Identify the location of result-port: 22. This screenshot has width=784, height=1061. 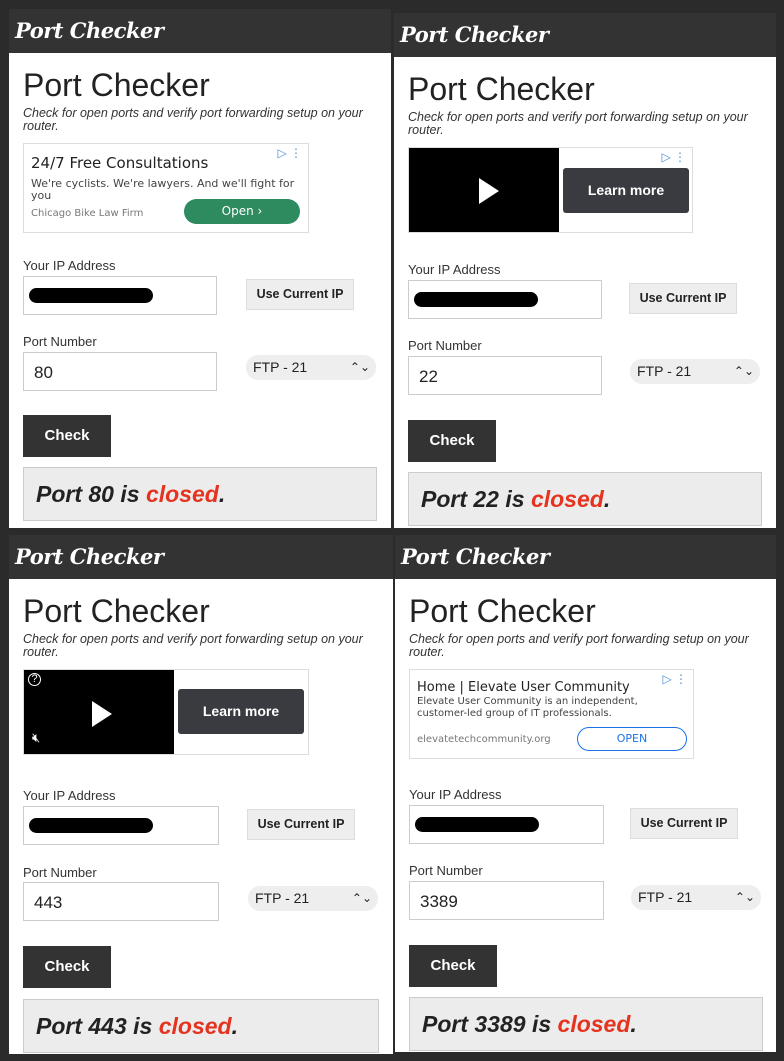
(486, 499).